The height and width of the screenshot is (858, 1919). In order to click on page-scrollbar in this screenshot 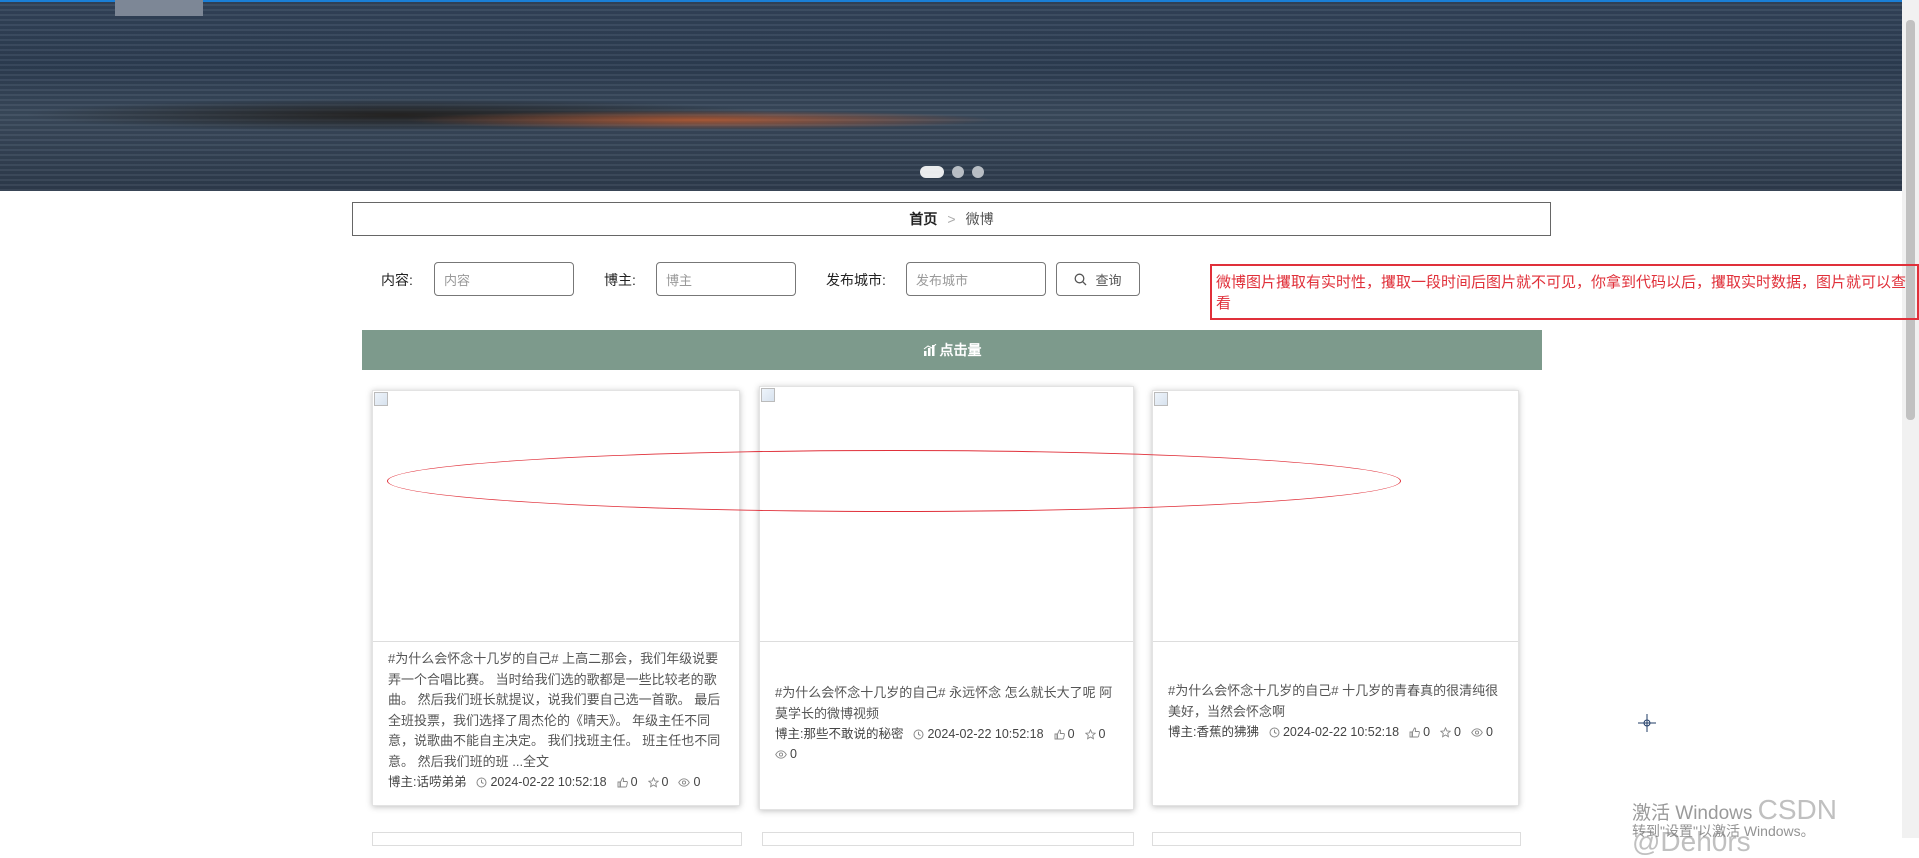, I will do `click(1910, 419)`.